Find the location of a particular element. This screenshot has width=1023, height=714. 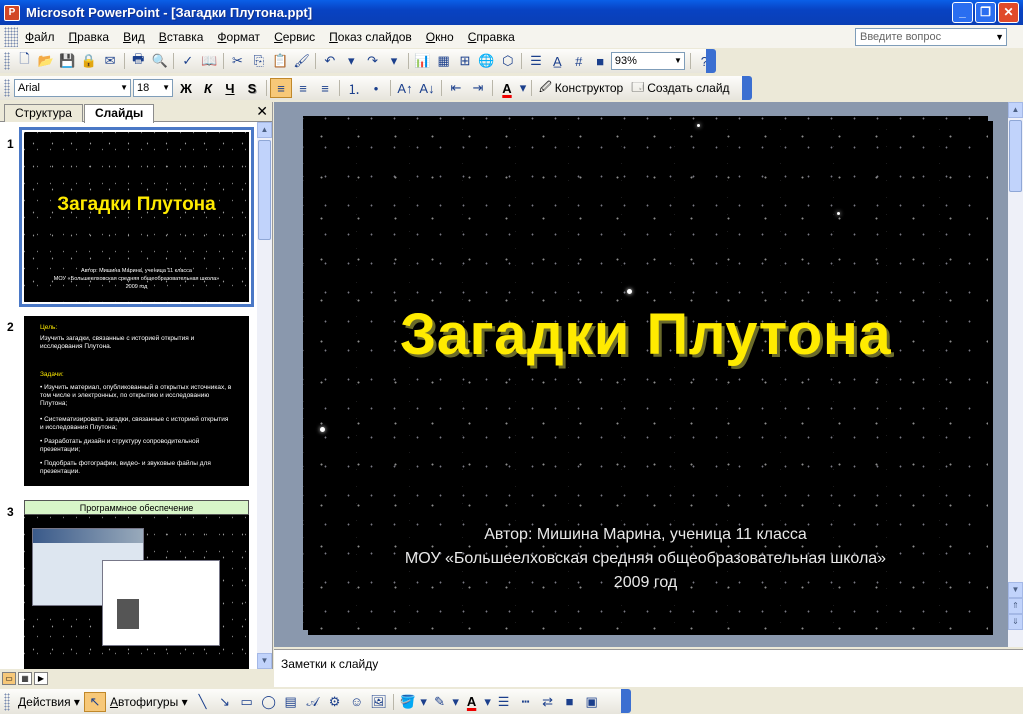

increase-indent-icon: ⇥ is located at coordinates (478, 88).